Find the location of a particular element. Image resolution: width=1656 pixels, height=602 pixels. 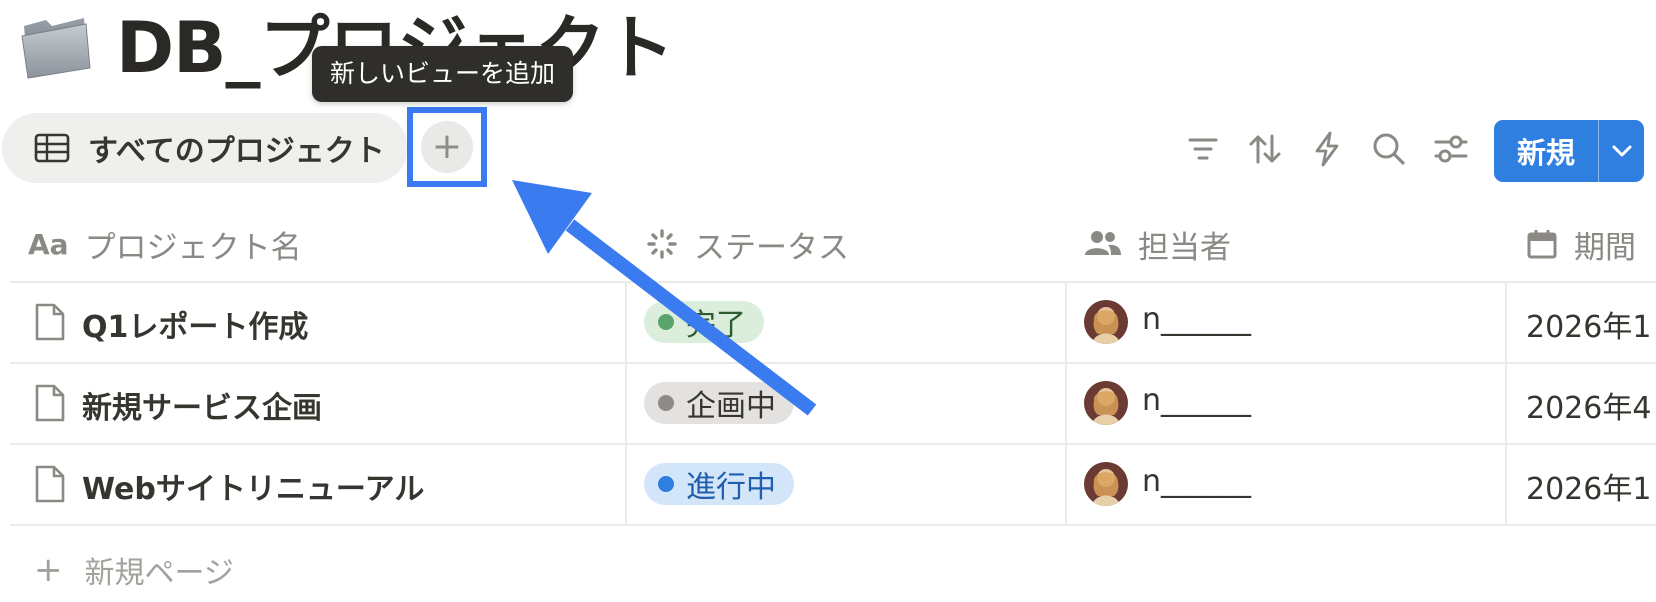

view-tab-all-projects: すべてのプロジェクト is located at coordinates (205, 148).